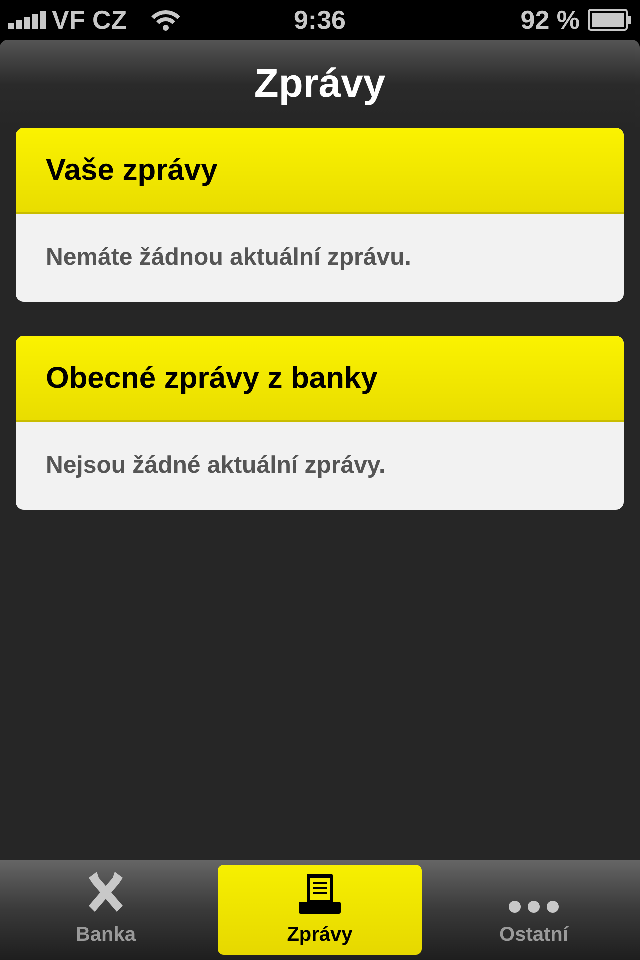 This screenshot has height=960, width=640. Describe the element at coordinates (132, 170) in the screenshot. I see `card-heading: Vaše zprávy` at that location.